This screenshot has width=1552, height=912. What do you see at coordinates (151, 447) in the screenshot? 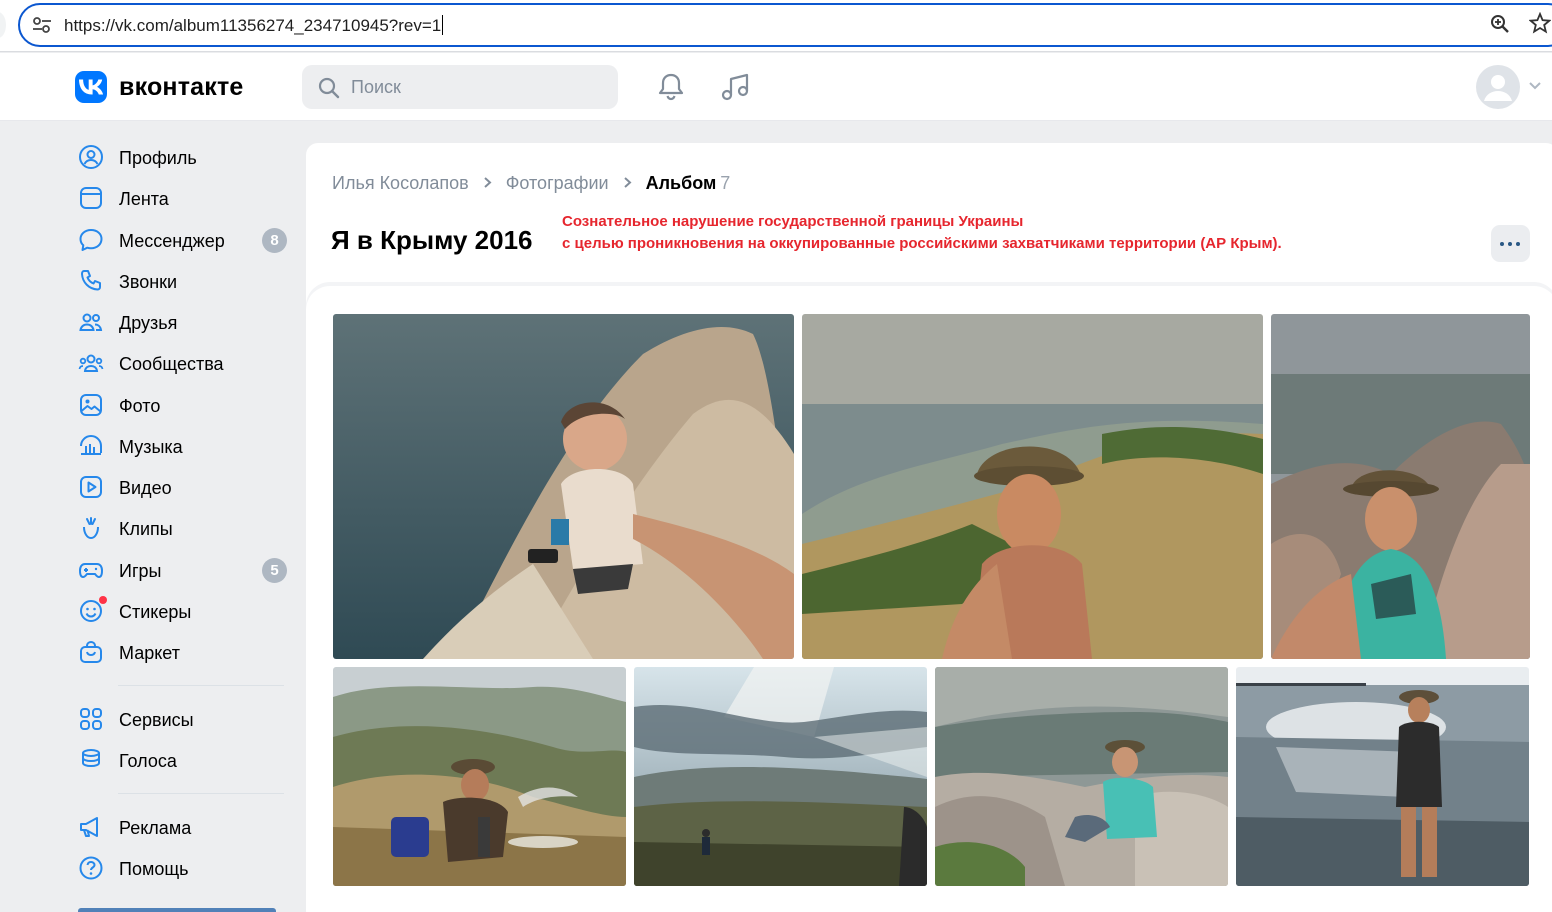
I see `sidebar-item-label: Музыка` at bounding box center [151, 447].